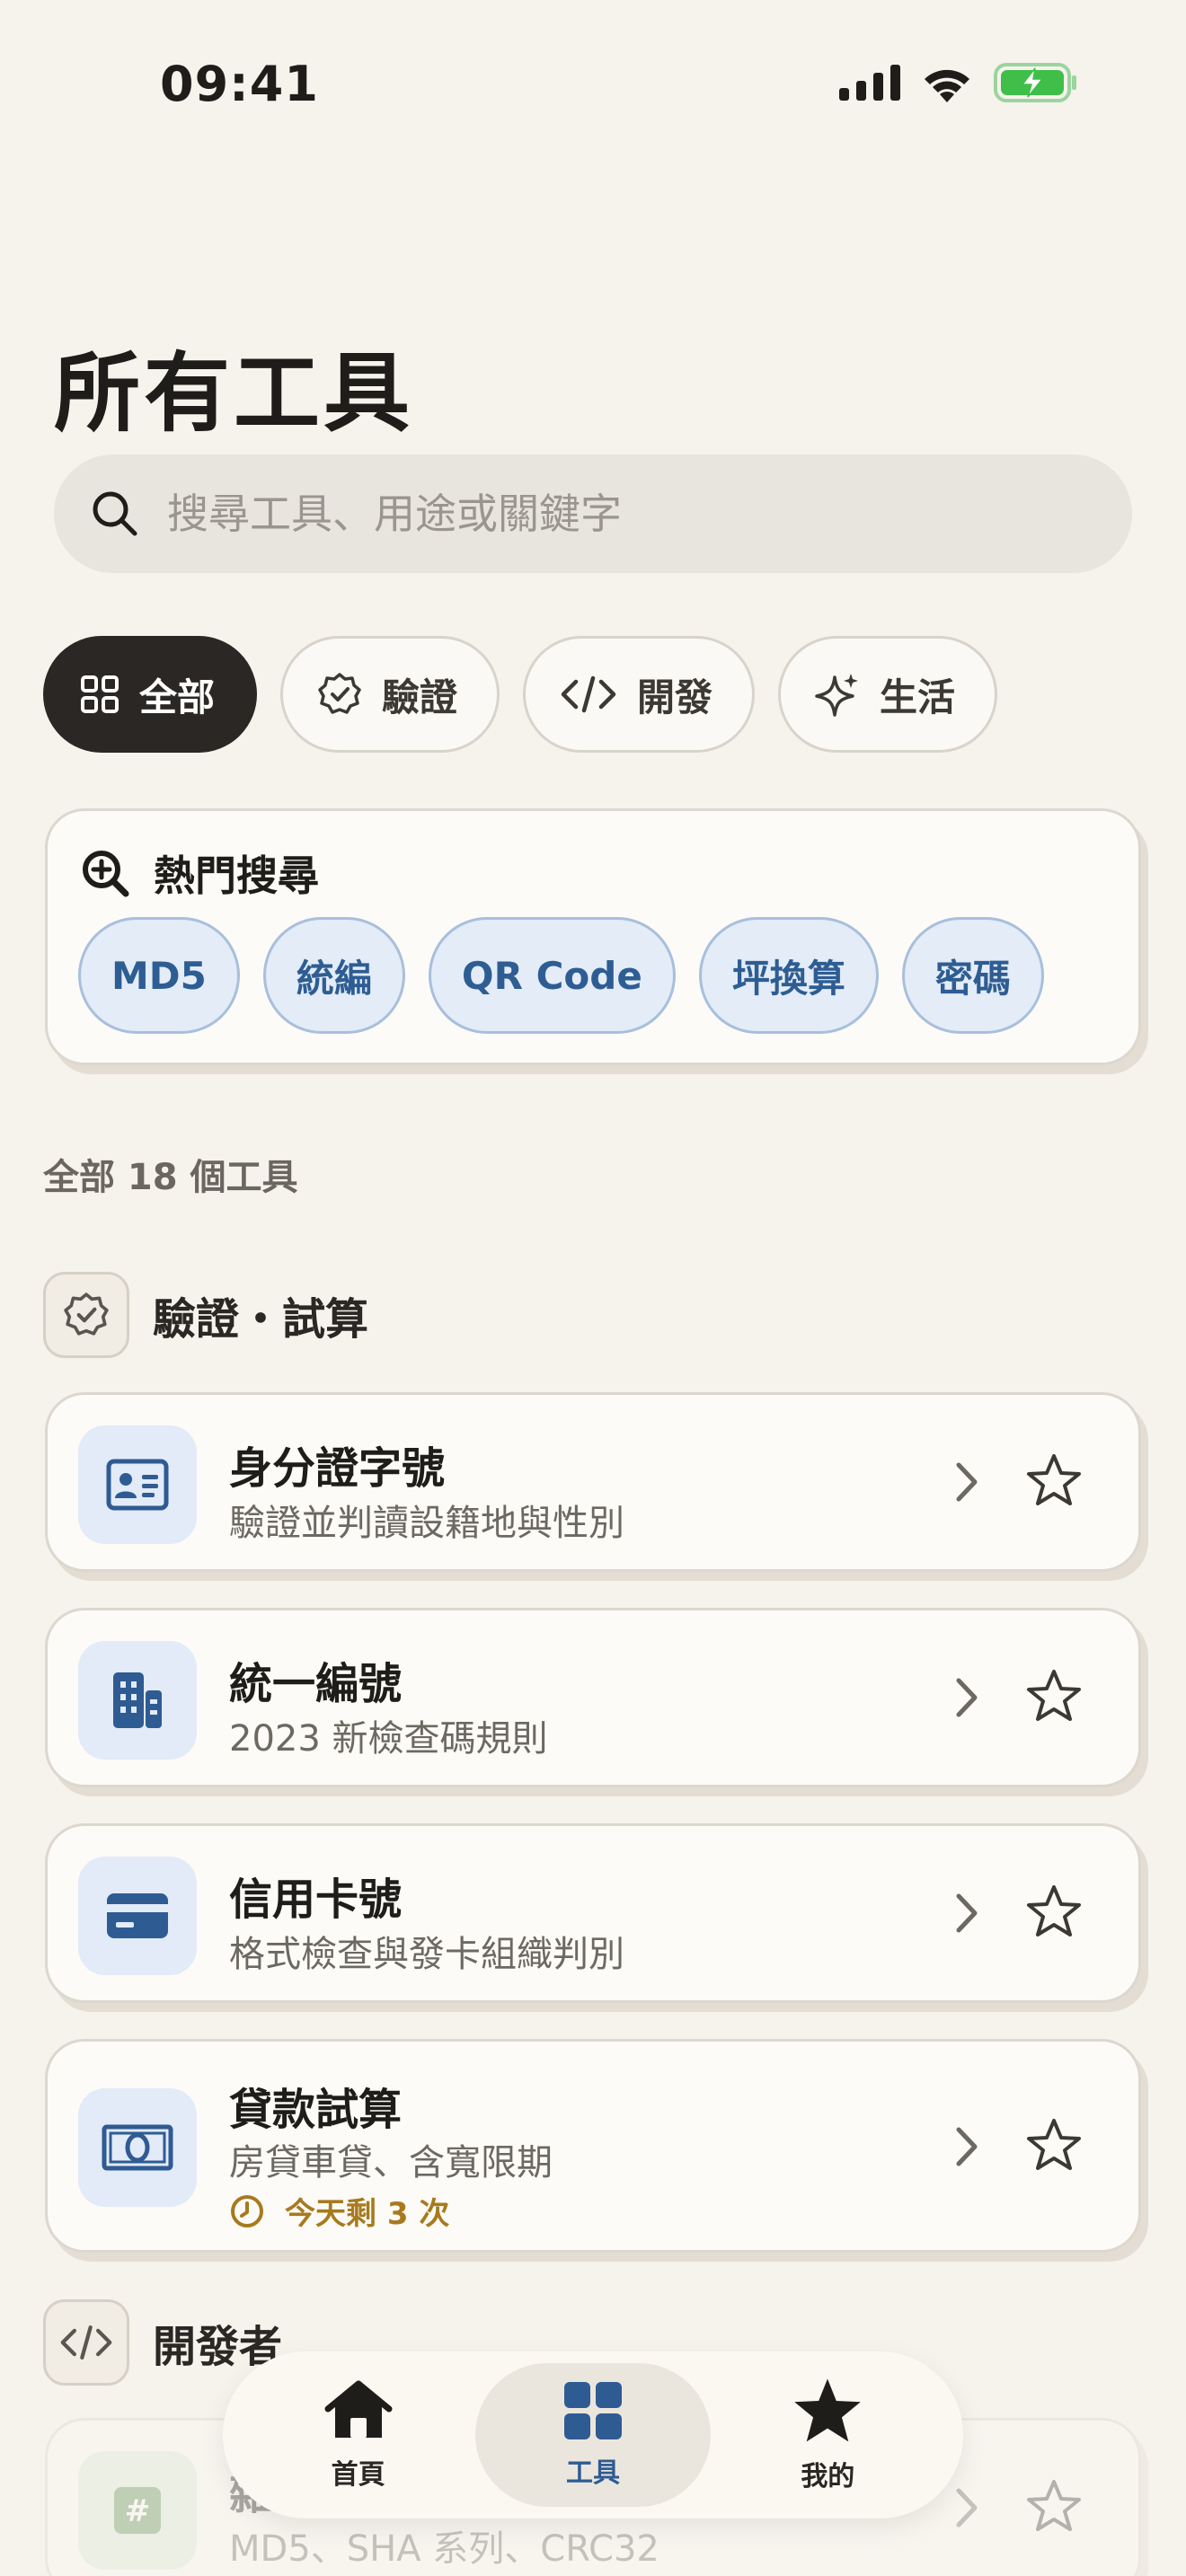 The image size is (1186, 2576). What do you see at coordinates (358, 2475) in the screenshot?
I see `tab-label: 首頁` at bounding box center [358, 2475].